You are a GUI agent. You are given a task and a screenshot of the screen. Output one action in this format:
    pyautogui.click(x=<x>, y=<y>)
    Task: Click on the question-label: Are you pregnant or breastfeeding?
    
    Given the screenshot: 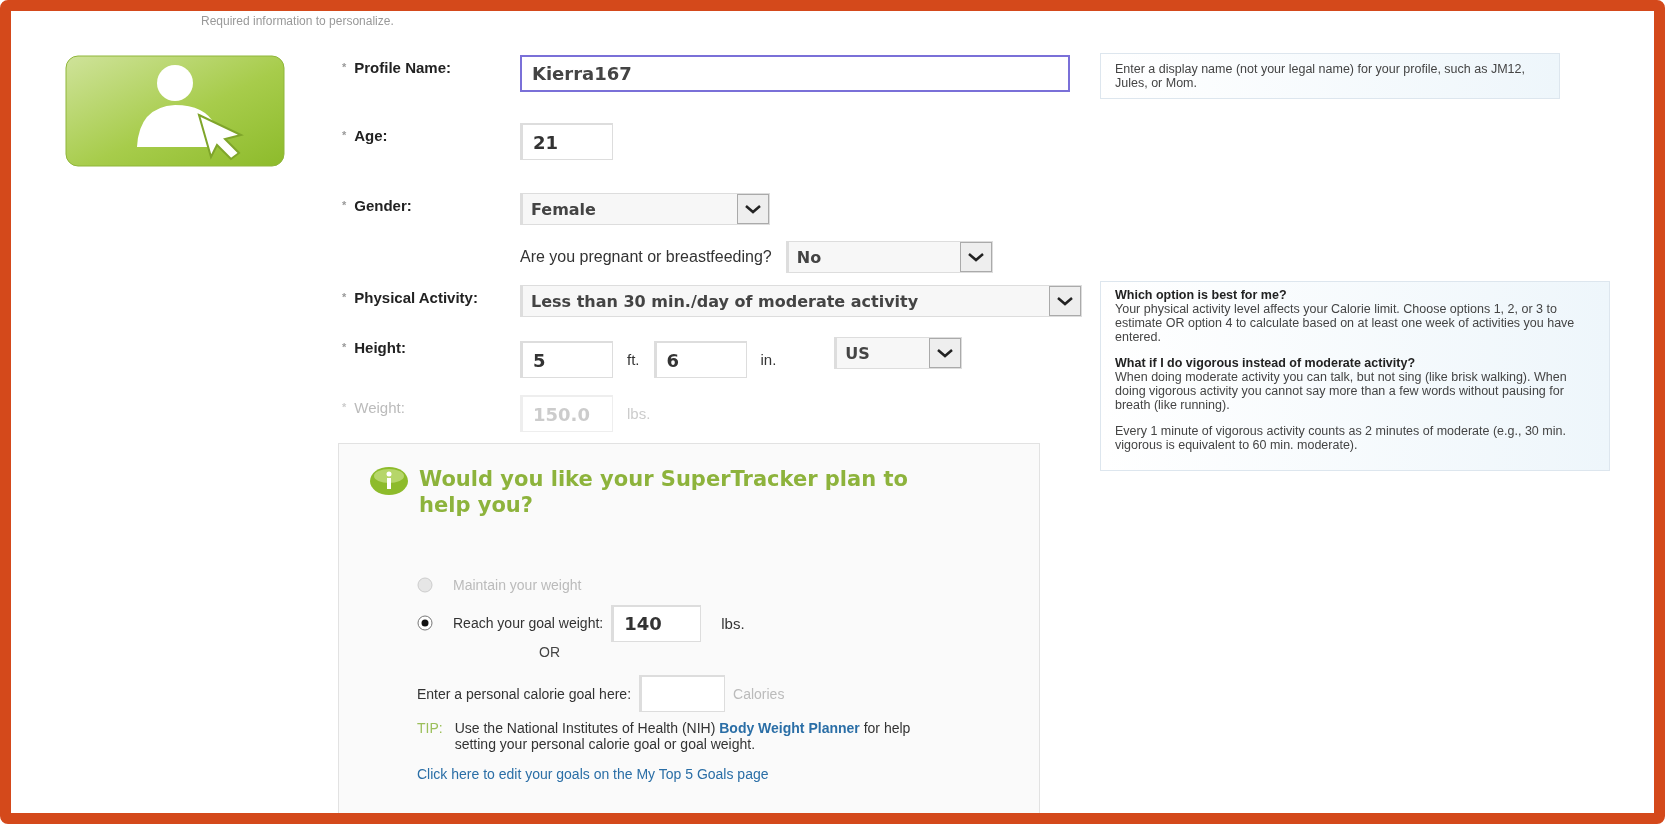 What is the action you would take?
    pyautogui.click(x=646, y=257)
    